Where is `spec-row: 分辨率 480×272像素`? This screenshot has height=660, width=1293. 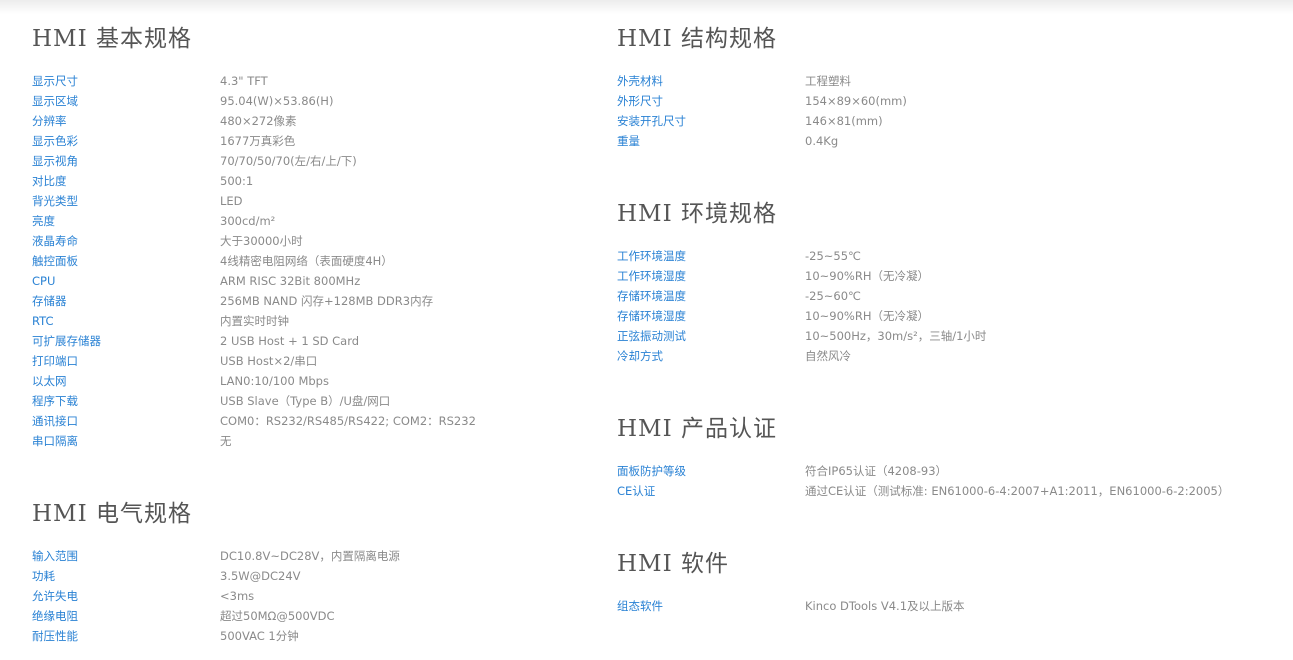
spec-row: 分辨率 480×272像素 is located at coordinates (164, 121).